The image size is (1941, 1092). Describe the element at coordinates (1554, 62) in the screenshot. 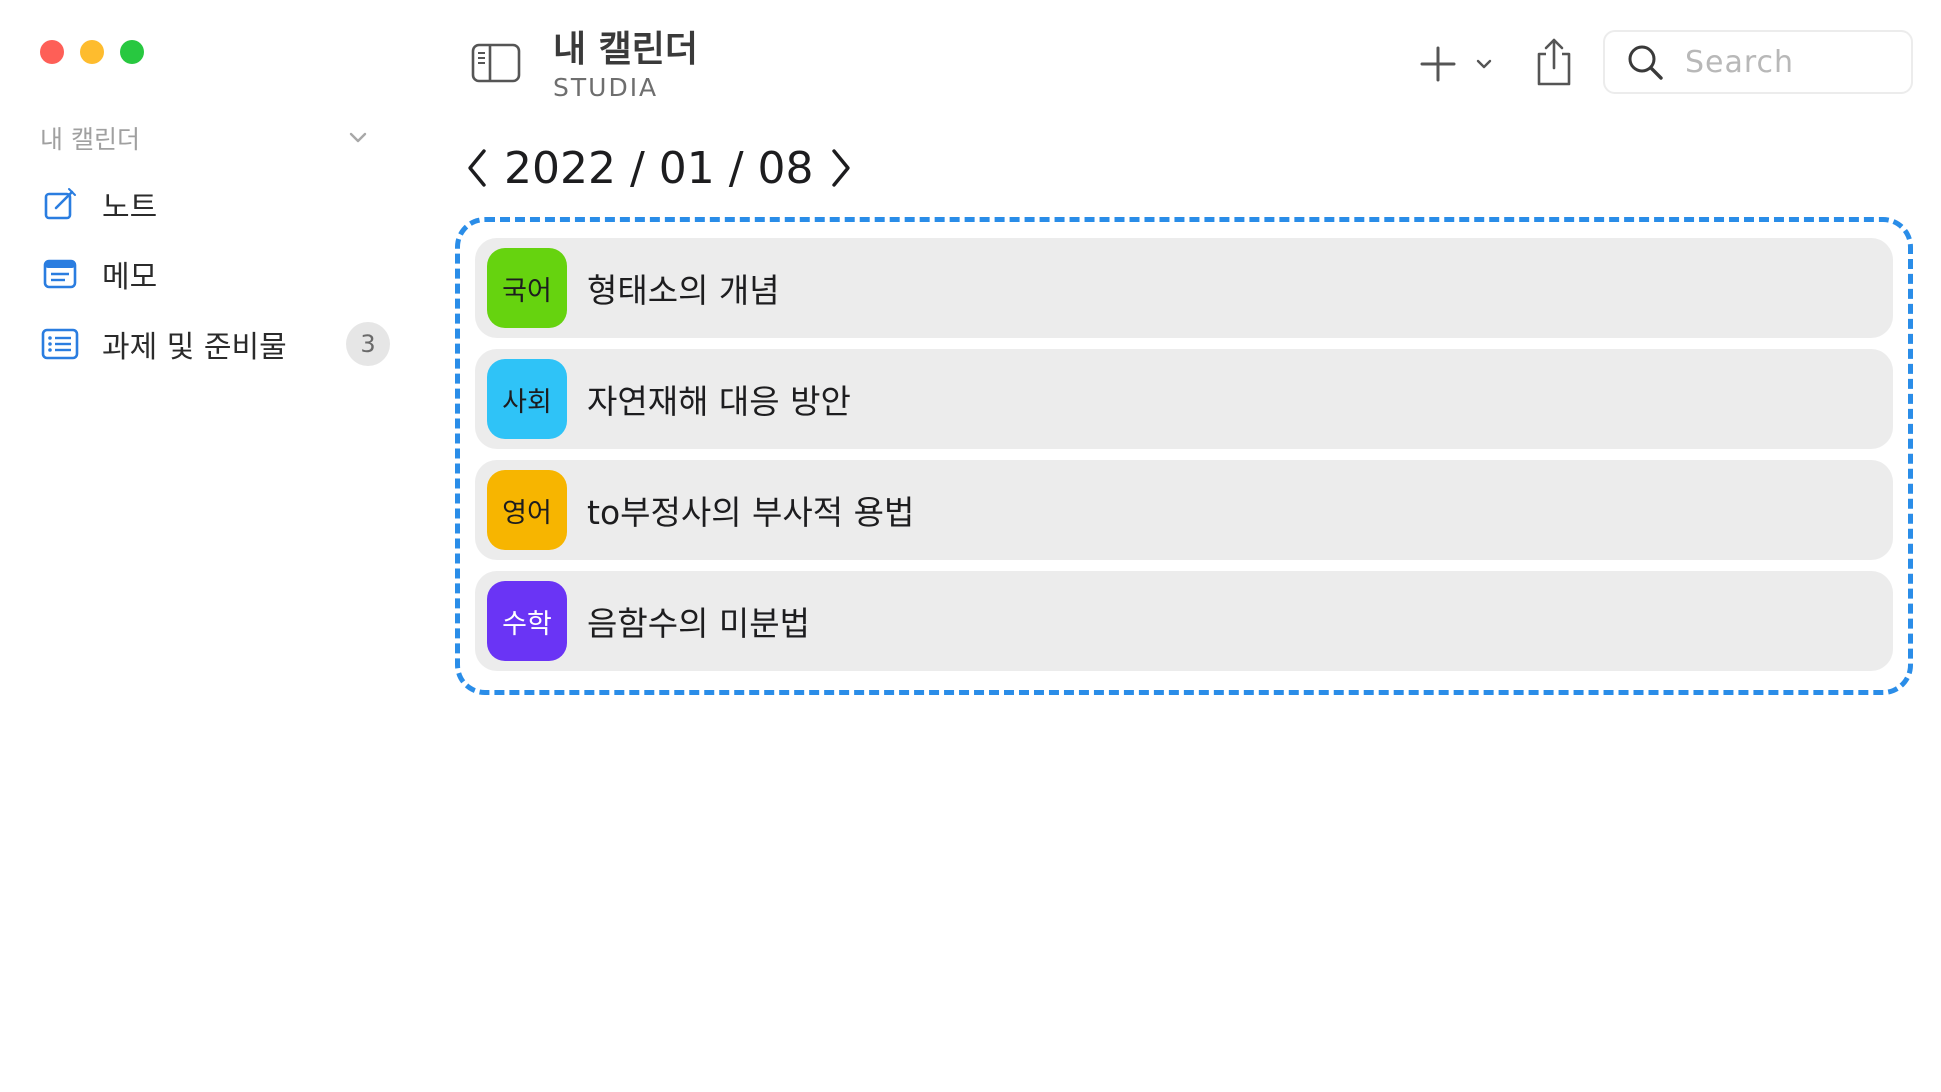

I see `share-icon` at that location.